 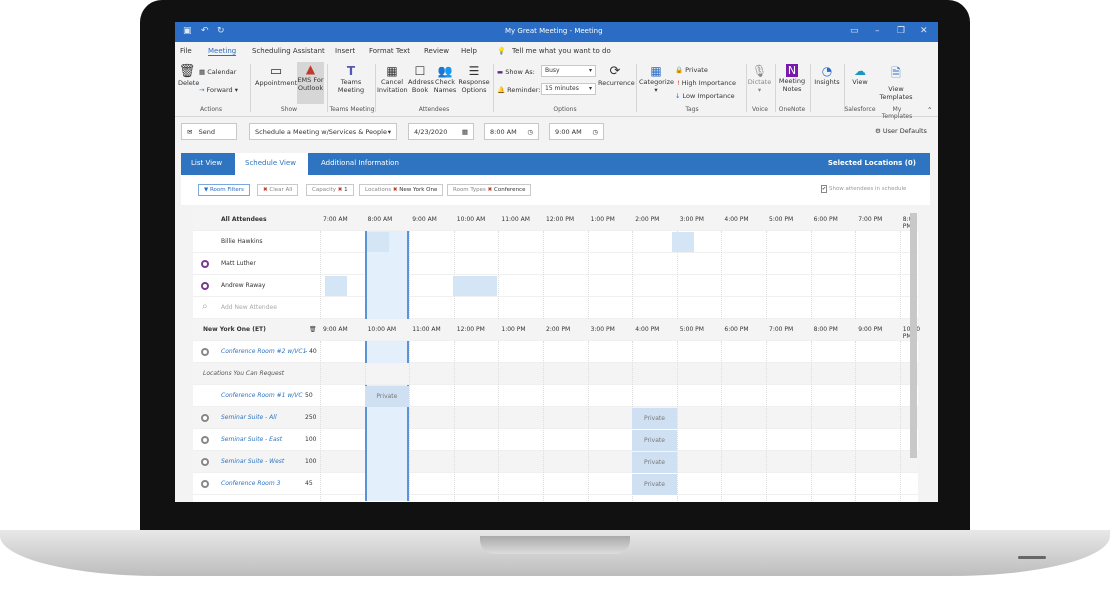 I want to click on busy-block, so click(x=377, y=242).